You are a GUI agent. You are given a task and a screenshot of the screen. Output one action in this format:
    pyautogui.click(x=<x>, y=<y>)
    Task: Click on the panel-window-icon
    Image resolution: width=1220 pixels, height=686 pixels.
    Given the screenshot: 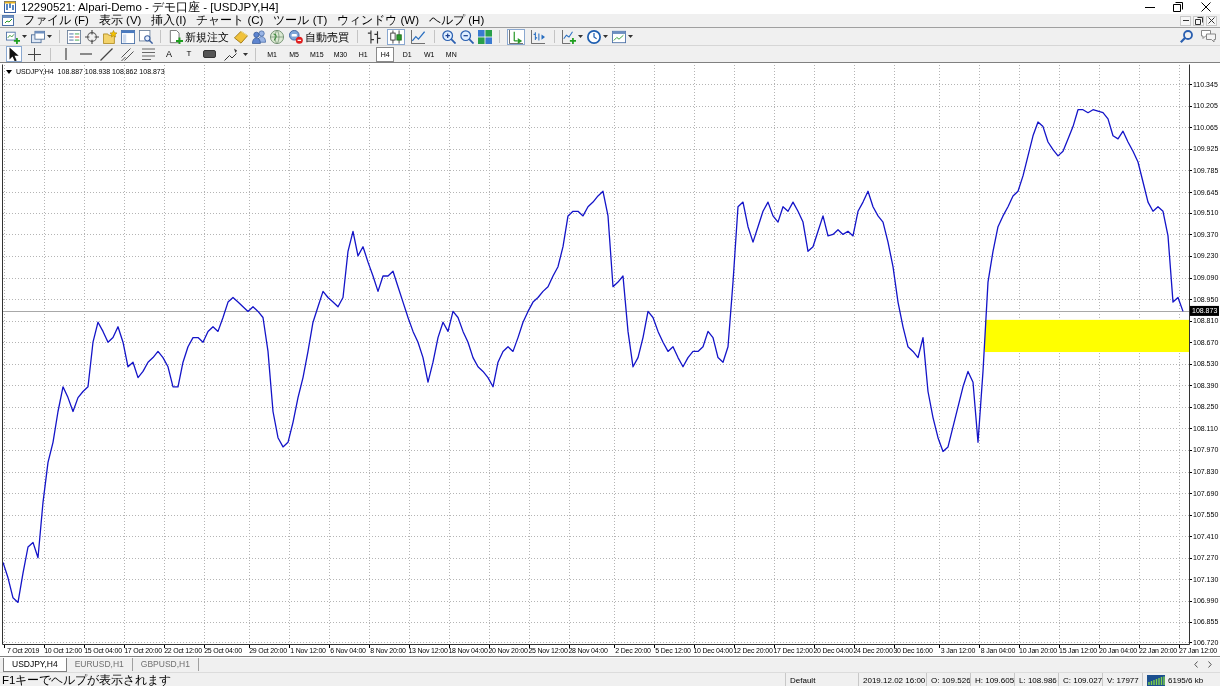 What is the action you would take?
    pyautogui.click(x=128, y=36)
    